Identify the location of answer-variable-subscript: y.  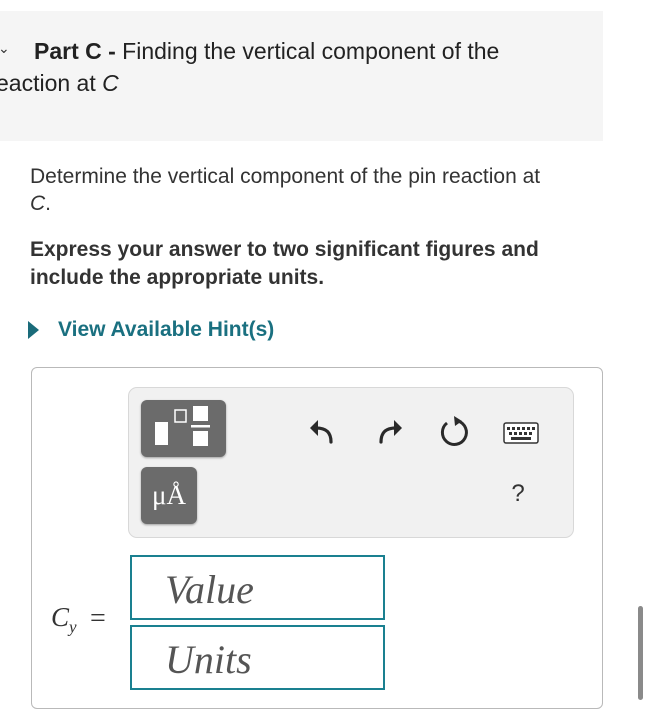
(73, 627).